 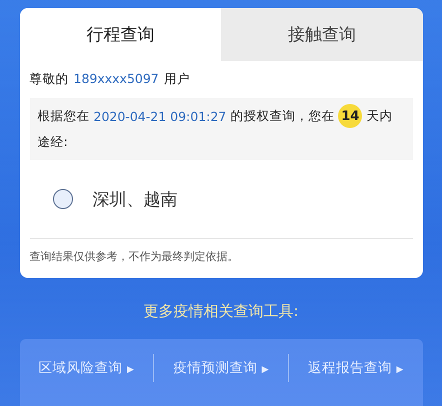 I want to click on radio-button, so click(x=62, y=199).